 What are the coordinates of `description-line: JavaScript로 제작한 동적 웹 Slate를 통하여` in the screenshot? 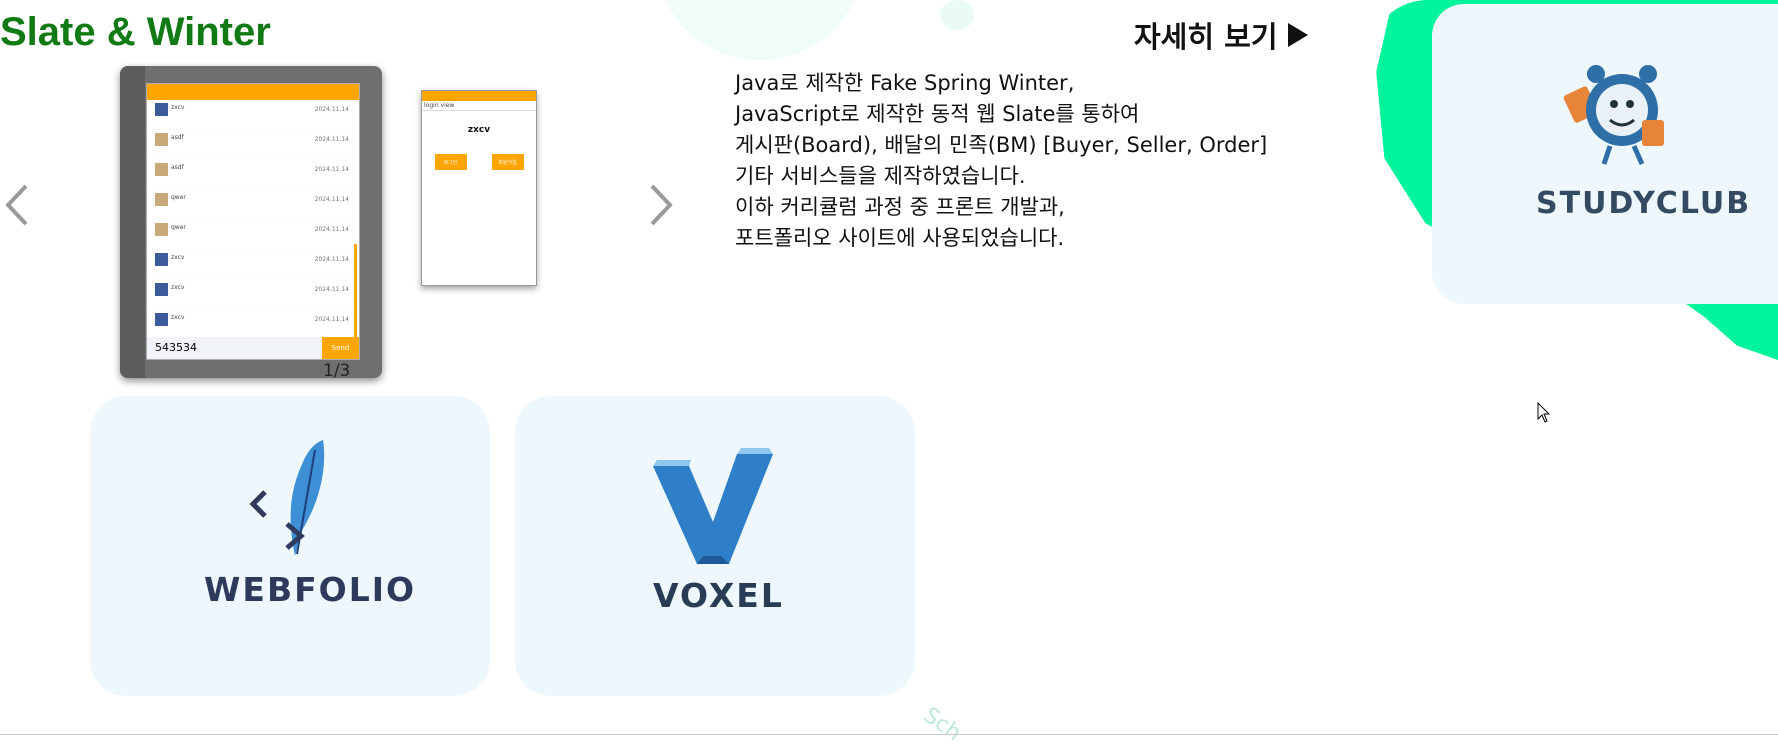 It's located at (937, 114).